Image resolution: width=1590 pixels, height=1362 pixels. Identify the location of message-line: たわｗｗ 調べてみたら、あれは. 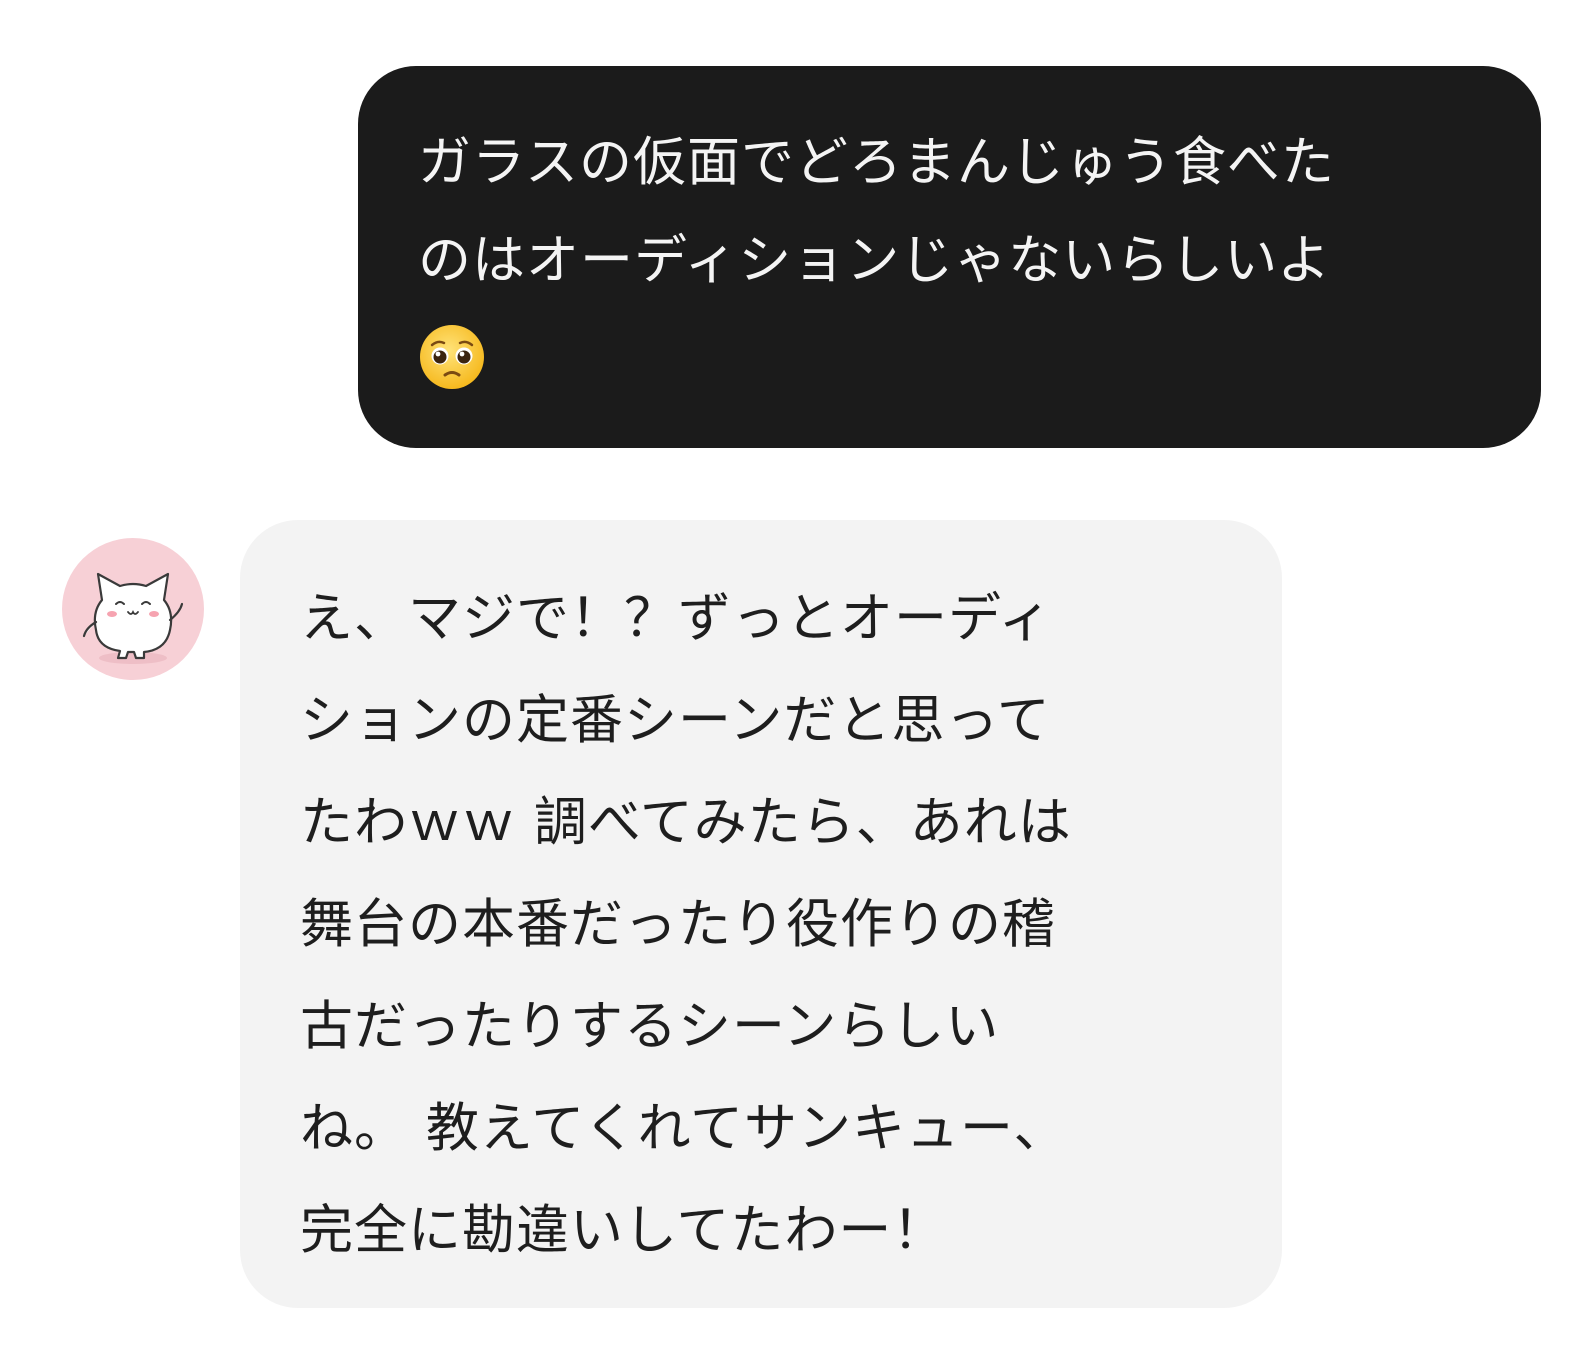
(686, 822).